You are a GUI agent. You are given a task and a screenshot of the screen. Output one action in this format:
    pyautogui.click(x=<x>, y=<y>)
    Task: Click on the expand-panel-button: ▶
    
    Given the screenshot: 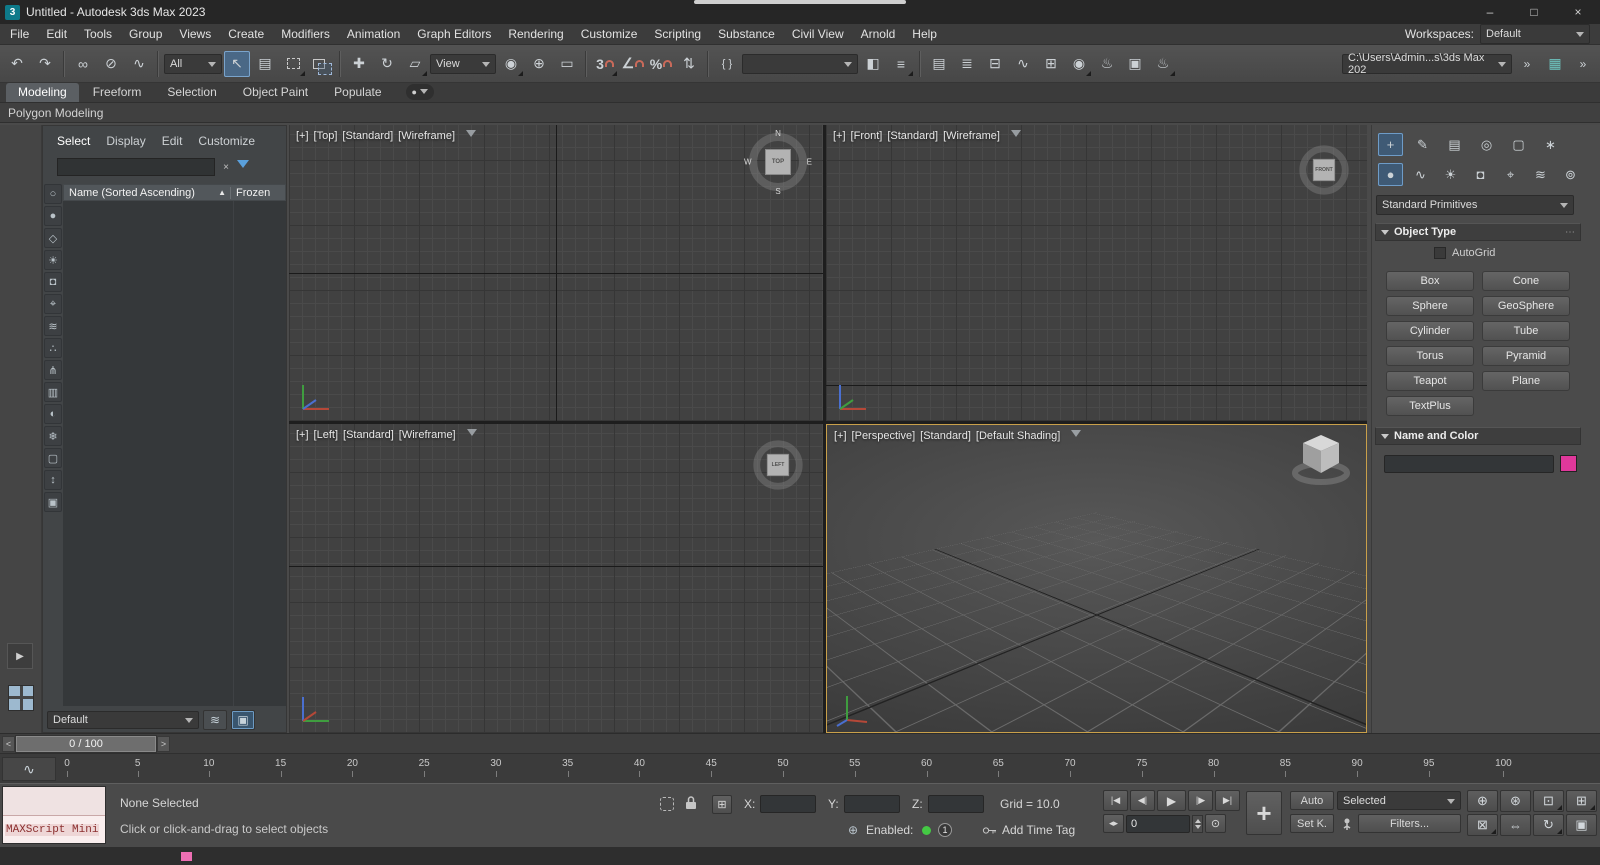 What is the action you would take?
    pyautogui.click(x=20, y=656)
    